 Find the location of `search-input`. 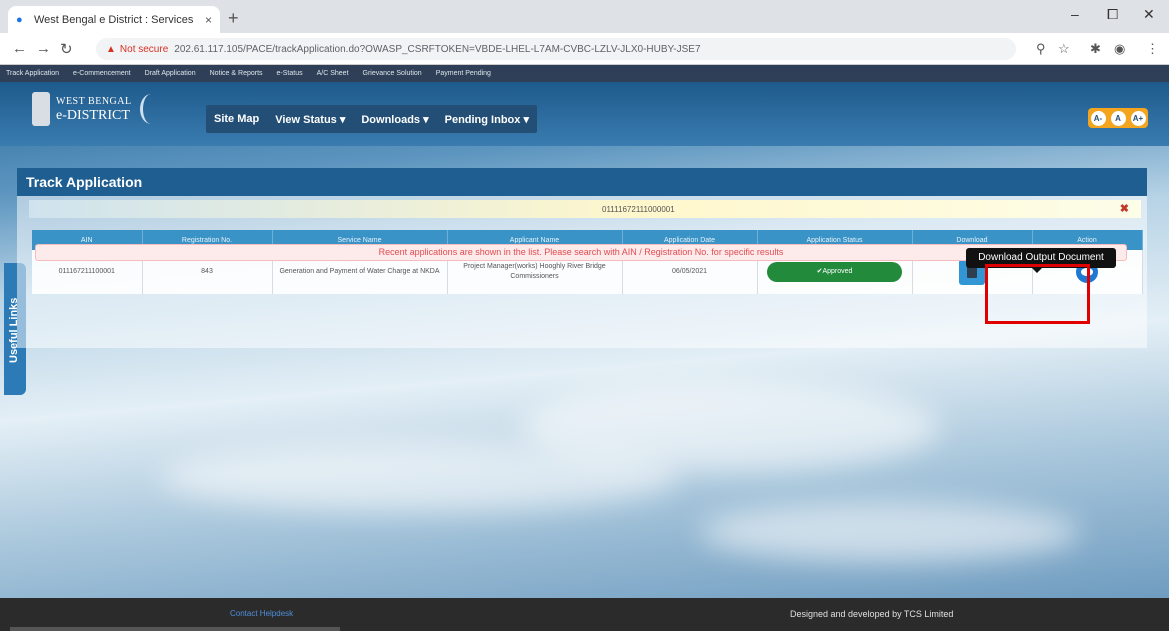

search-input is located at coordinates (722, 209).